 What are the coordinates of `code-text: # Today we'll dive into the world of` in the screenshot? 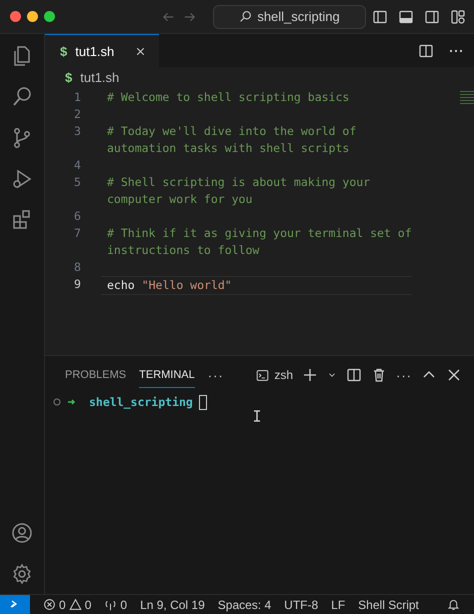 It's located at (232, 131).